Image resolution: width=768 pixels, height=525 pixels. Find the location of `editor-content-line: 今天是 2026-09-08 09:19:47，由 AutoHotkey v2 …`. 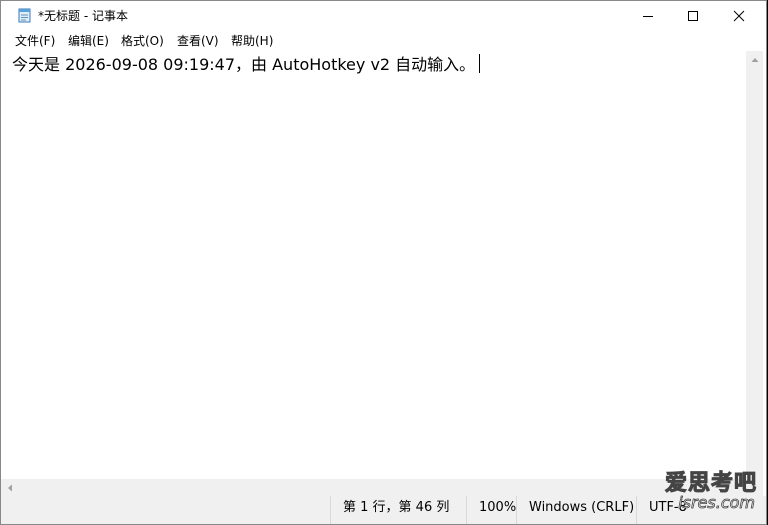

editor-content-line: 今天是 2026-09-08 09:19:47，由 AutoHotkey v2 … is located at coordinates (246, 65).